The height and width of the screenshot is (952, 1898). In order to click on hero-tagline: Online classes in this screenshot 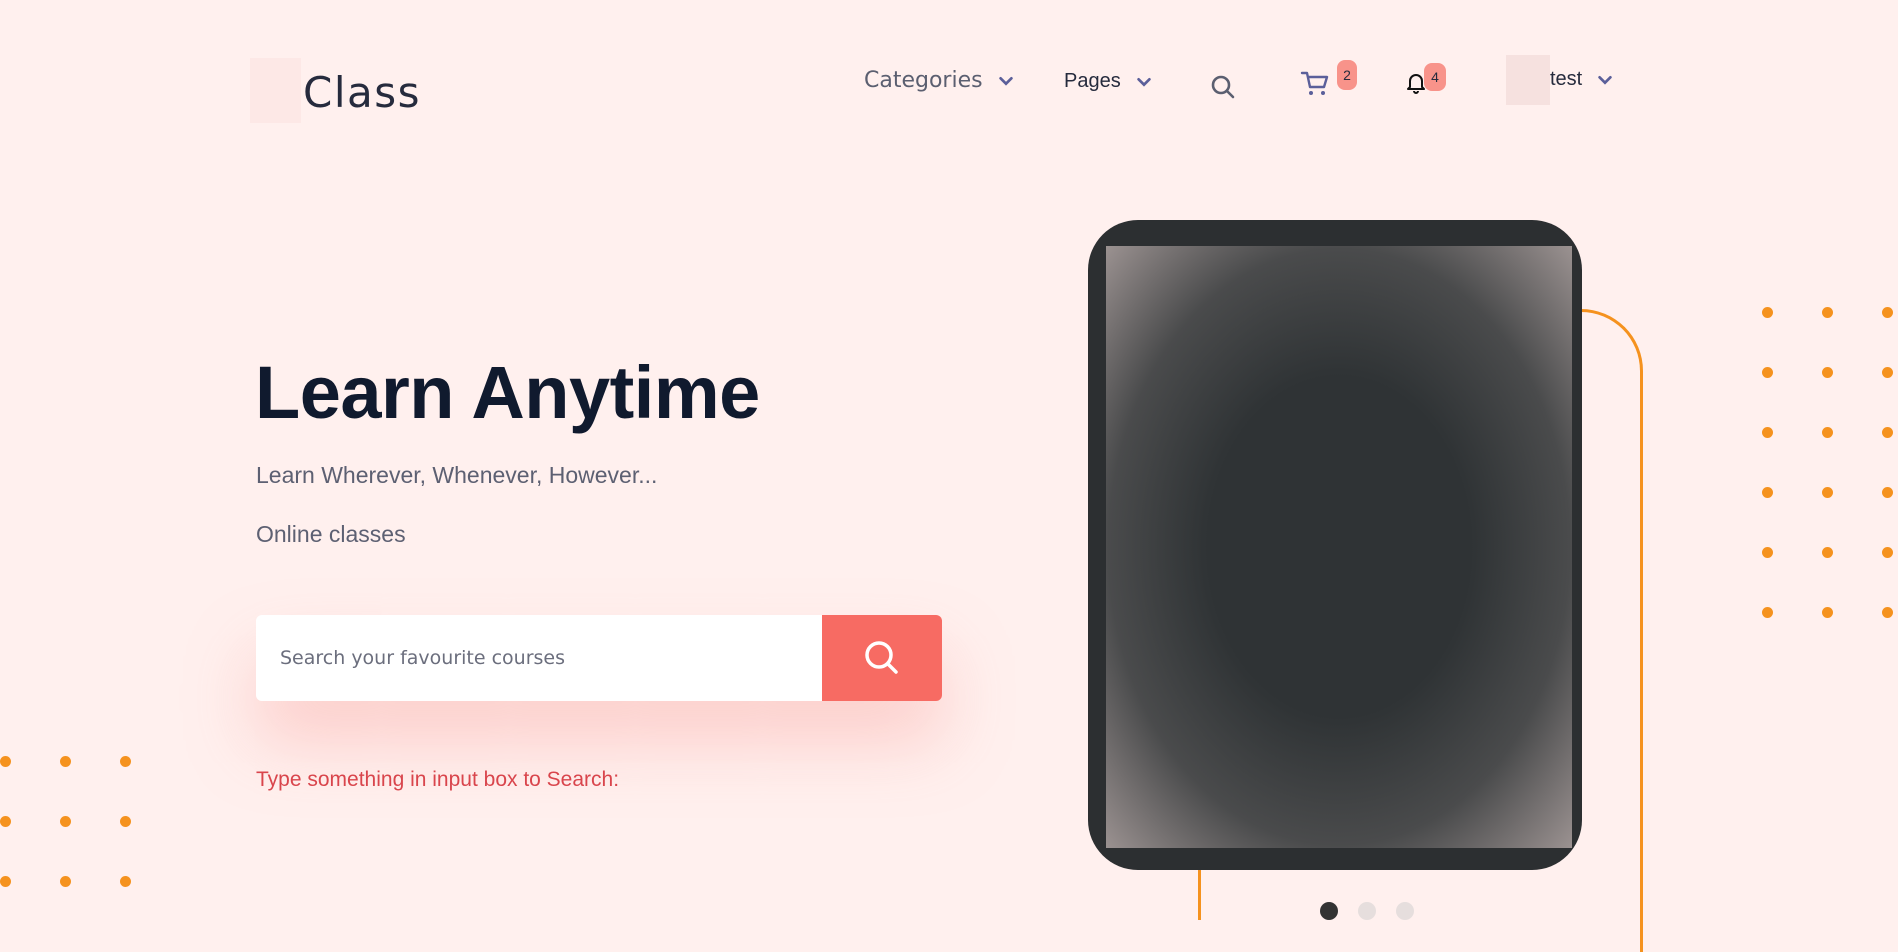, I will do `click(331, 534)`.